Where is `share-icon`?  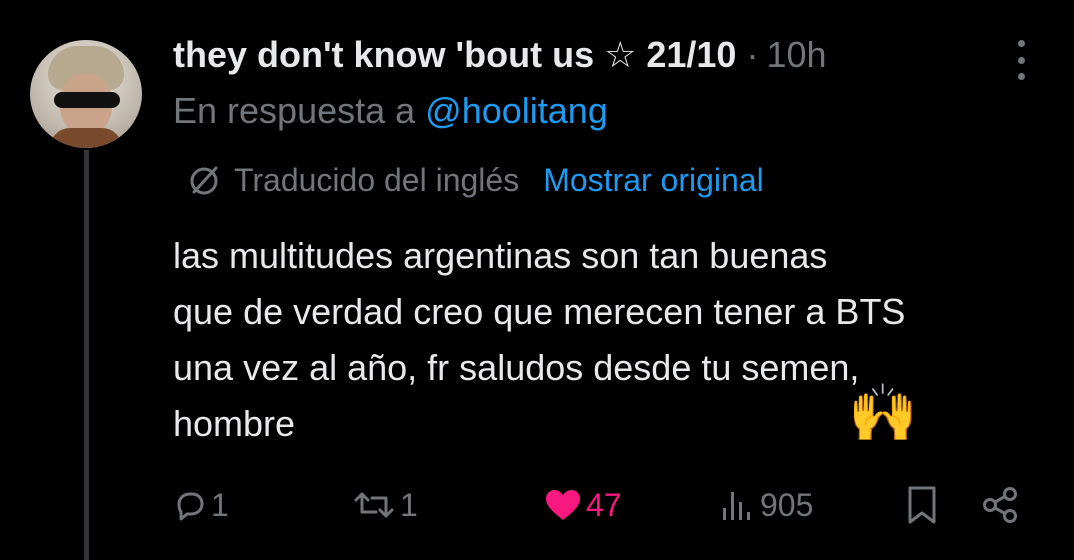
share-icon is located at coordinates (1000, 505).